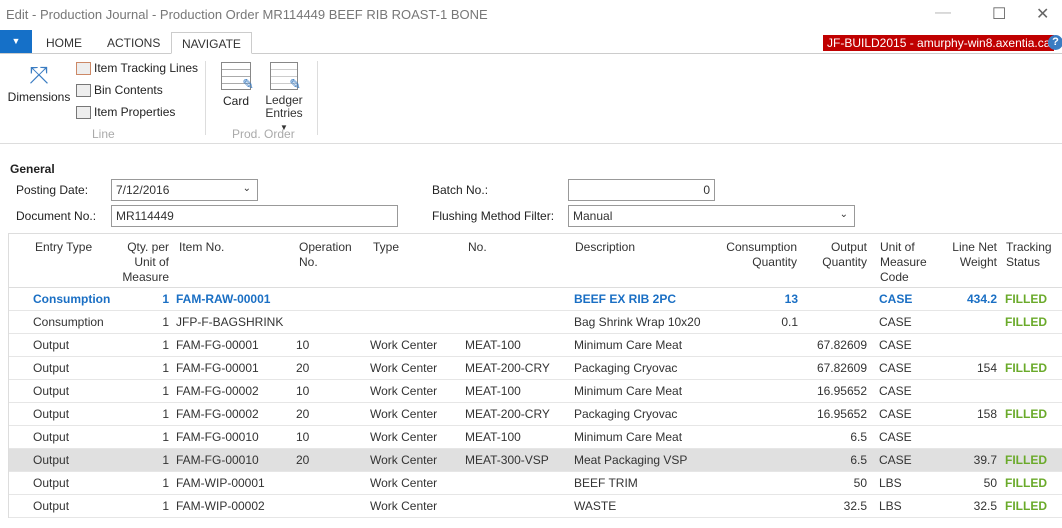  What do you see at coordinates (625, 368) in the screenshot?
I see `cell-description: Packaging Cryovac` at bounding box center [625, 368].